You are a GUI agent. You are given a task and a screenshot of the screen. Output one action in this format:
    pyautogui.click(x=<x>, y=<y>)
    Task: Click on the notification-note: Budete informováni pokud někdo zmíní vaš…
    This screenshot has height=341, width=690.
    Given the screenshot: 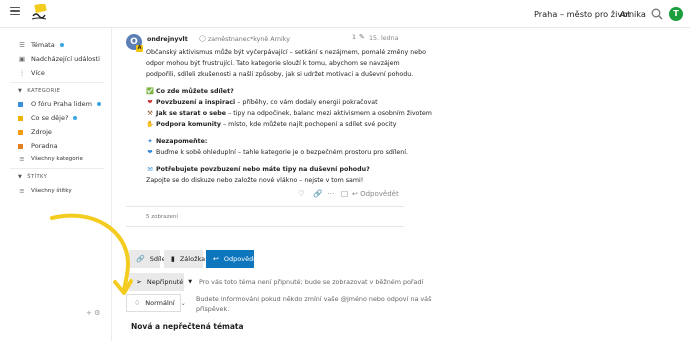 What is the action you would take?
    pyautogui.click(x=314, y=299)
    